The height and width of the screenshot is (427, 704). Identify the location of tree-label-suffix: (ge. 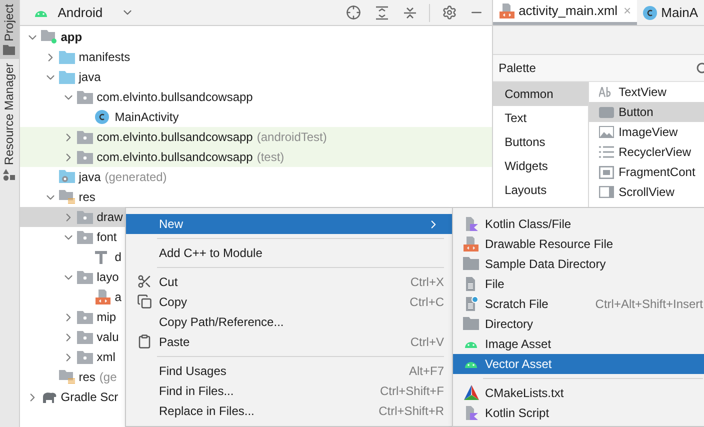
(108, 377).